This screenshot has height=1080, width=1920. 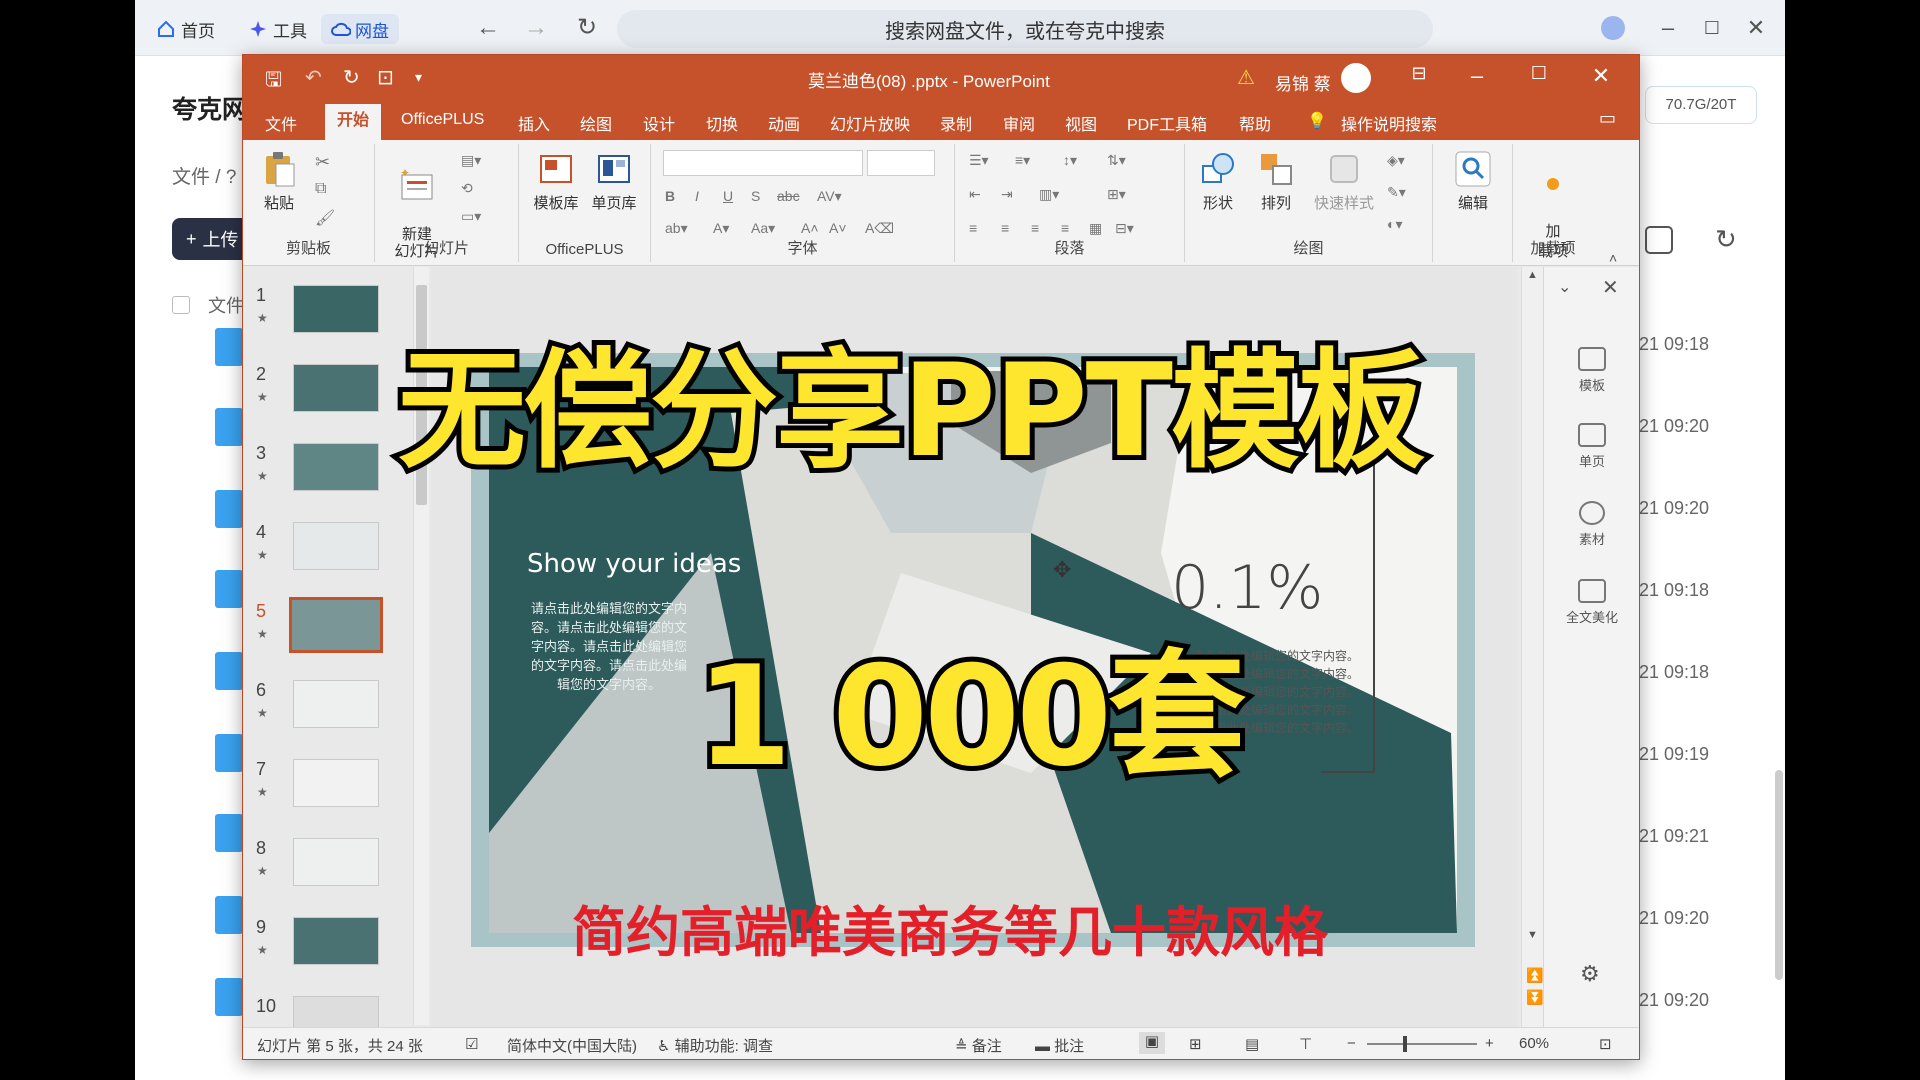 What do you see at coordinates (1701, 105) in the screenshot?
I see `storage-indicator: 70.7G/20T` at bounding box center [1701, 105].